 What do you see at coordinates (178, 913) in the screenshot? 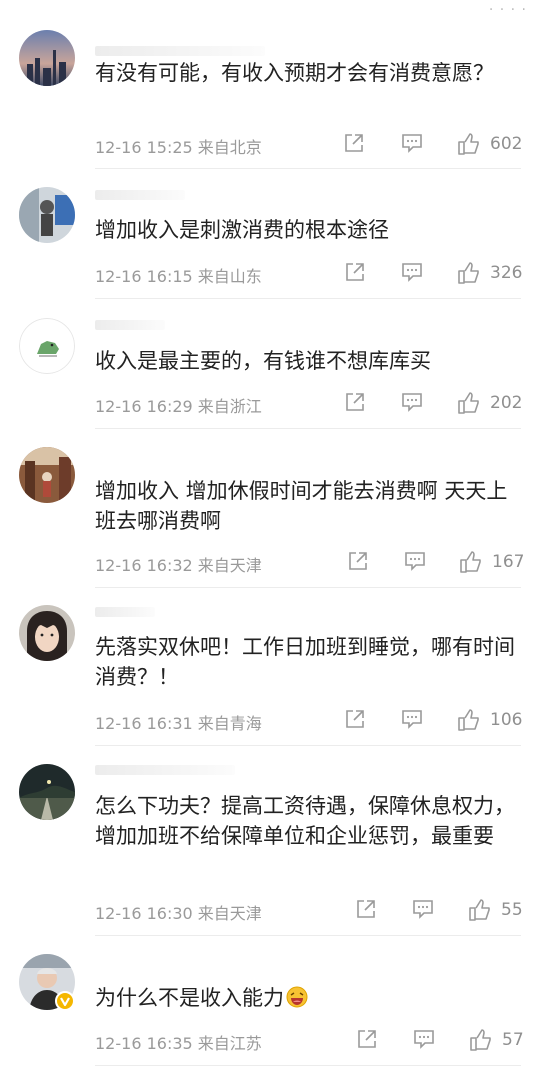
I see `comment-time-location: 12-16 16:30 来自天津` at bounding box center [178, 913].